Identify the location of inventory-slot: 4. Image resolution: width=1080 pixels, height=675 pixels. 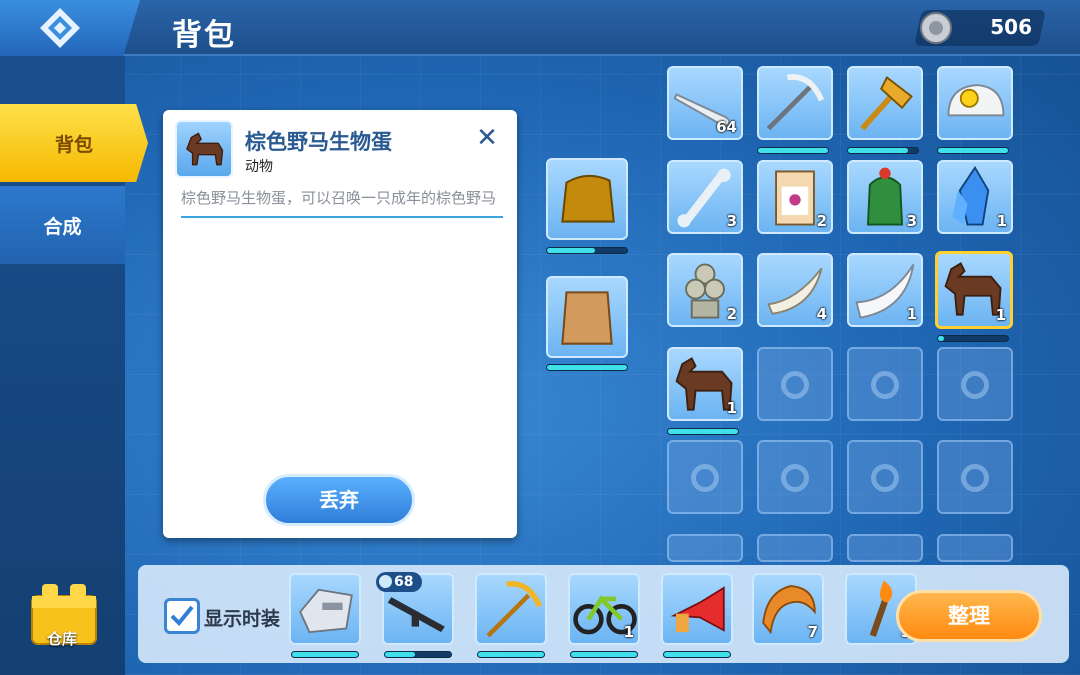
(795, 290).